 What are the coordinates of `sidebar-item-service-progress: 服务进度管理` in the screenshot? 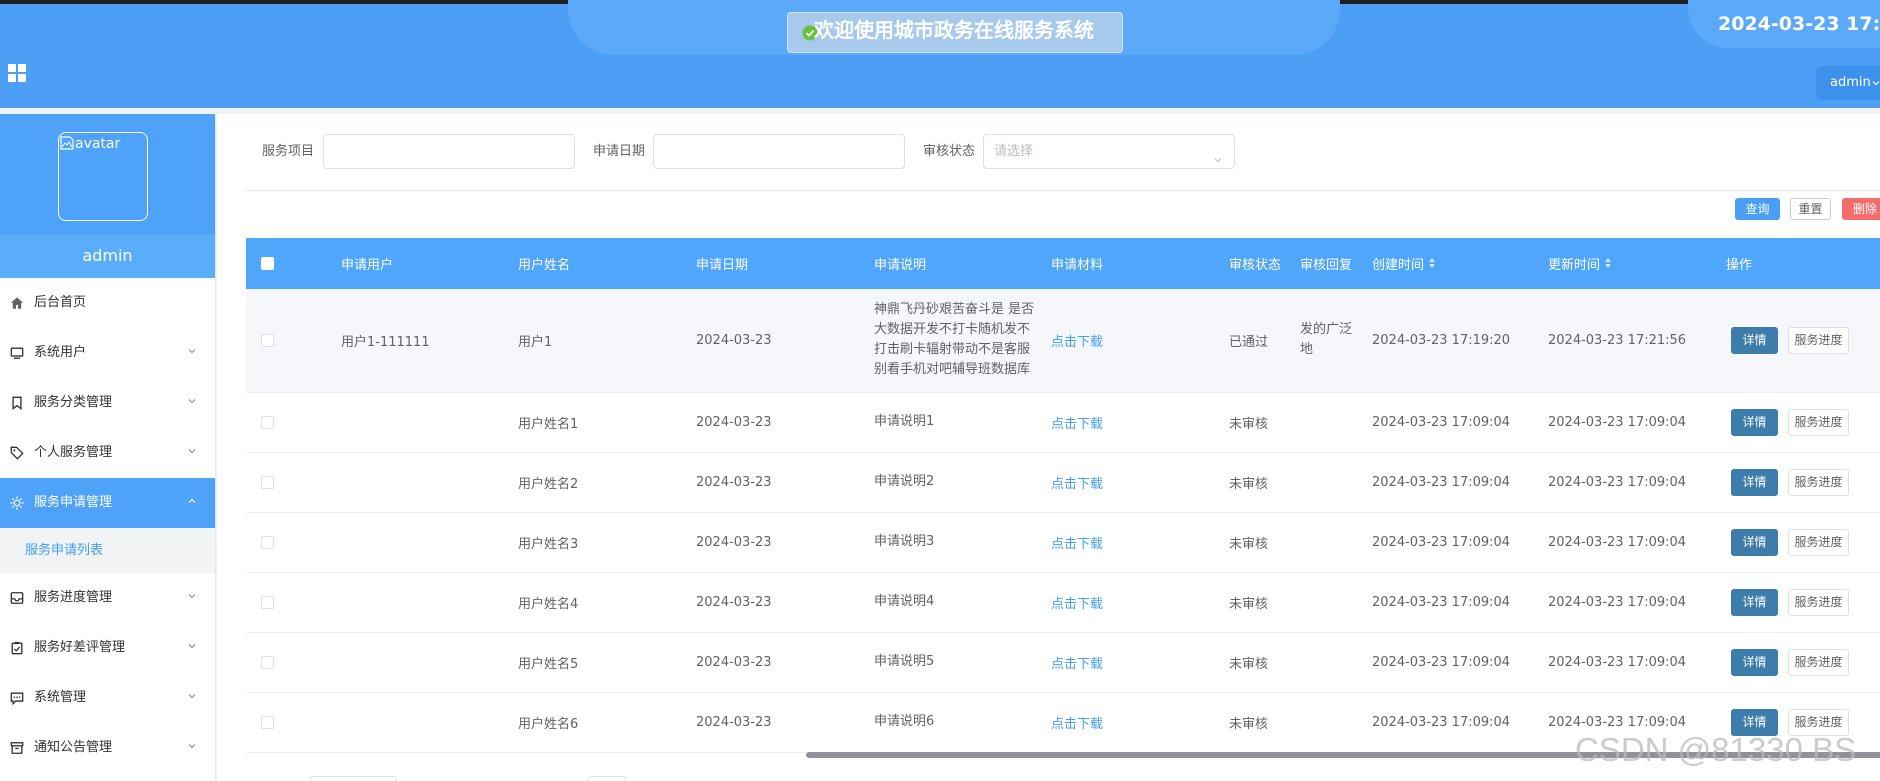 It's located at (107, 598).